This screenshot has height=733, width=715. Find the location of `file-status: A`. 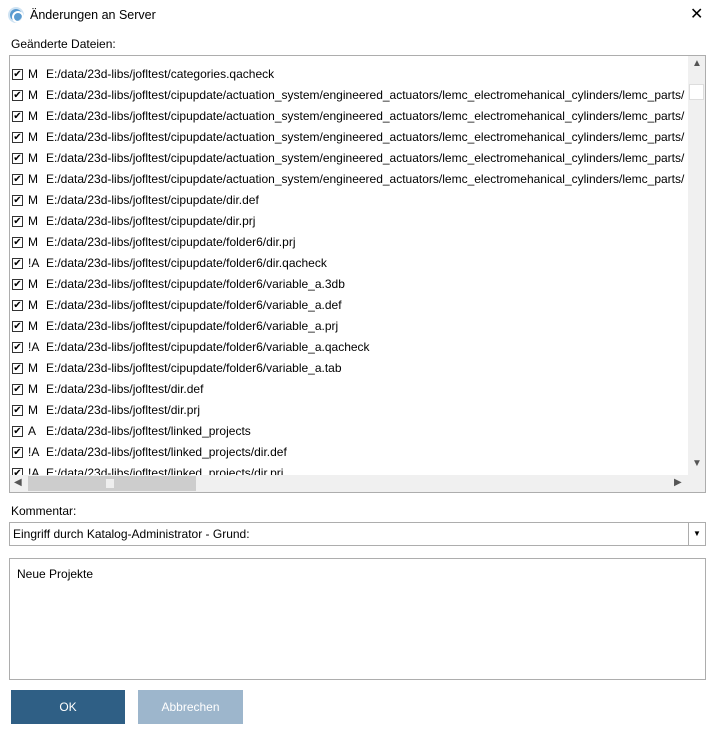

file-status: A is located at coordinates (32, 431).